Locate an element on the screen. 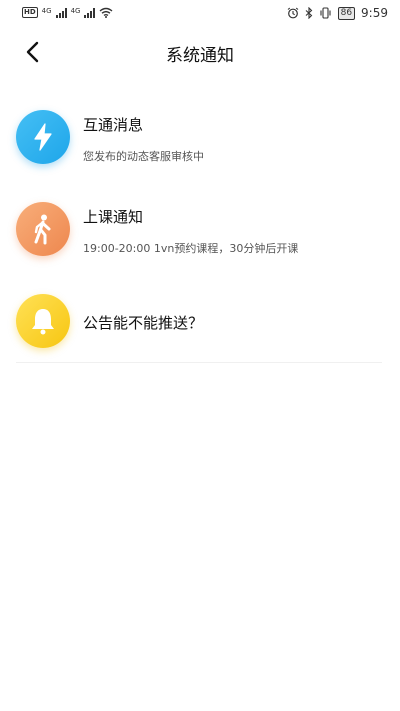 The width and height of the screenshot is (400, 711). item-title: 互通消息 is located at coordinates (113, 125).